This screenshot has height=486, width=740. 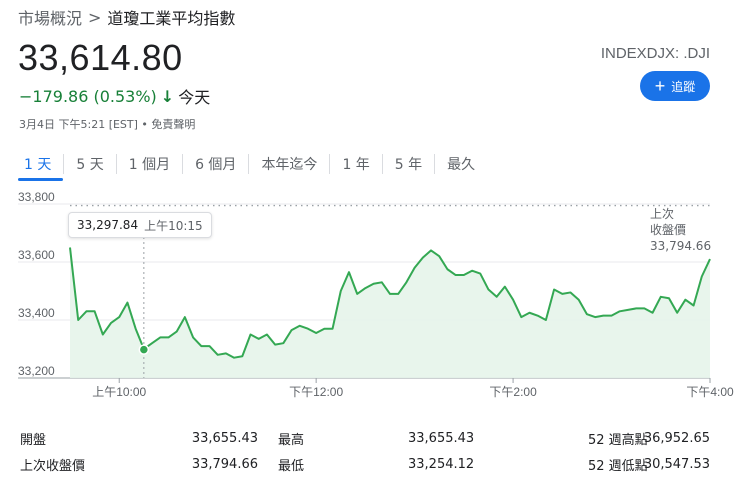 I want to click on stat-label: 開盤, so click(x=33, y=440).